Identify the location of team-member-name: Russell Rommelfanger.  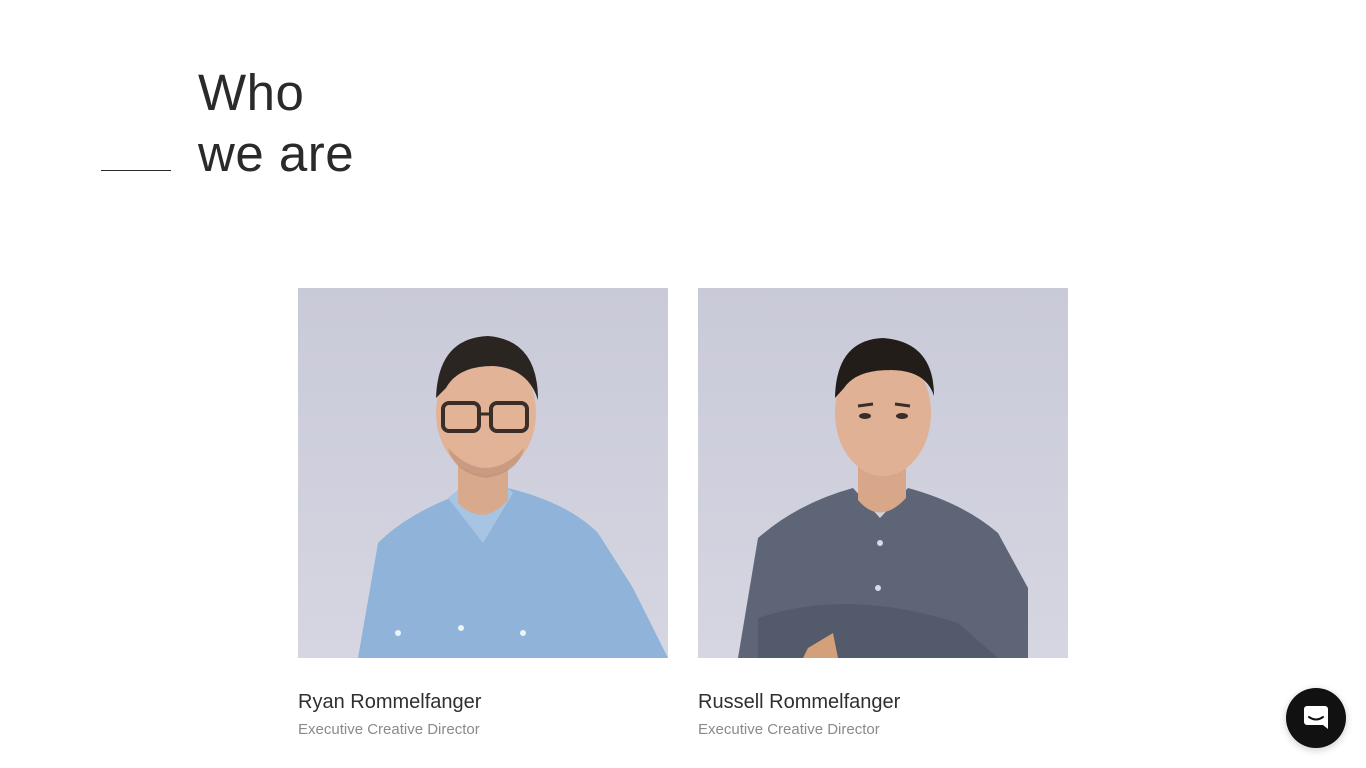
(799, 702).